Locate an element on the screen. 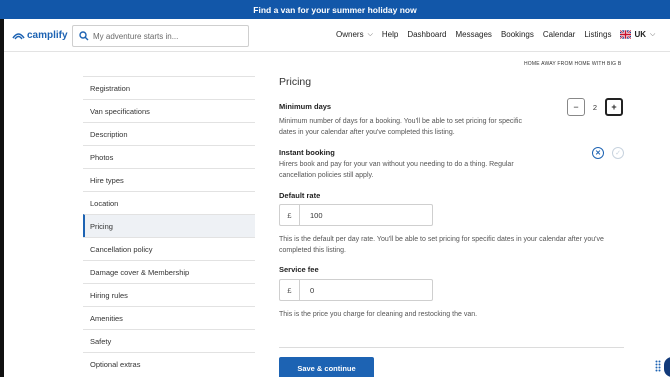 Image resolution: width=670 pixels, height=377 pixels. logo-text: camplify is located at coordinates (47, 35).